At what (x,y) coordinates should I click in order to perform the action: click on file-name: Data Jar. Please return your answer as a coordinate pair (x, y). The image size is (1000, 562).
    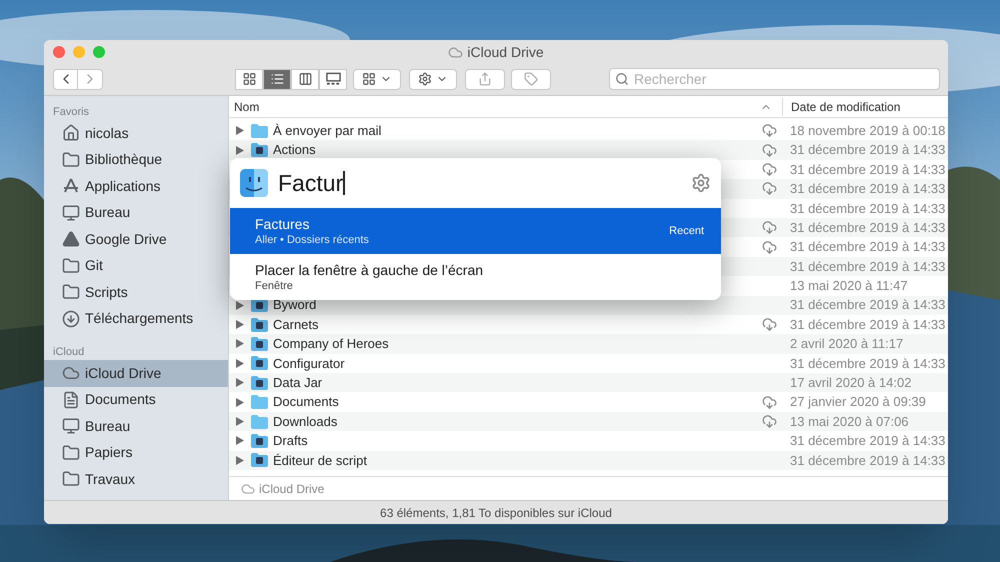
    Looking at the image, I should click on (297, 383).